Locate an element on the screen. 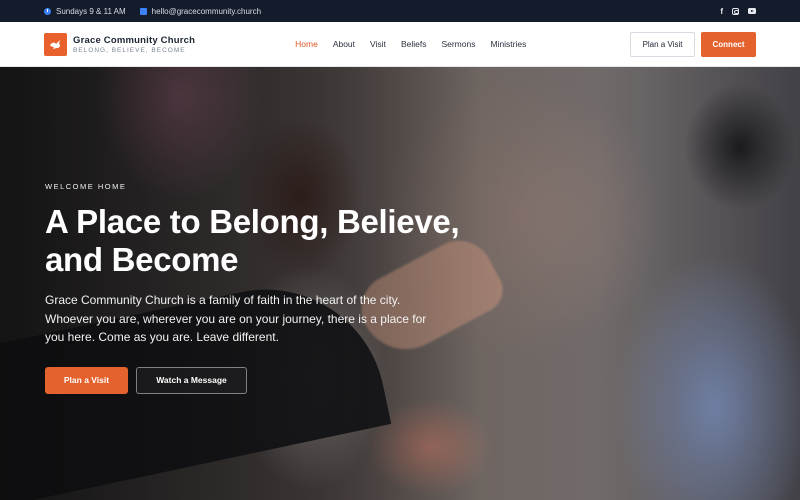 The image size is (800, 500). contact-email: hello@gracecommunity.church is located at coordinates (200, 11).